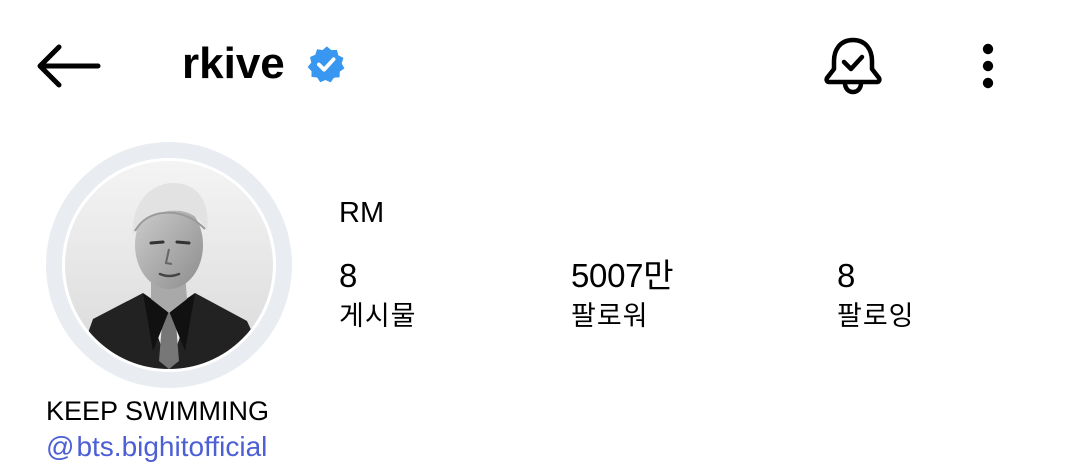 The height and width of the screenshot is (468, 1080). I want to click on vertical-dots-icon, so click(988, 66).